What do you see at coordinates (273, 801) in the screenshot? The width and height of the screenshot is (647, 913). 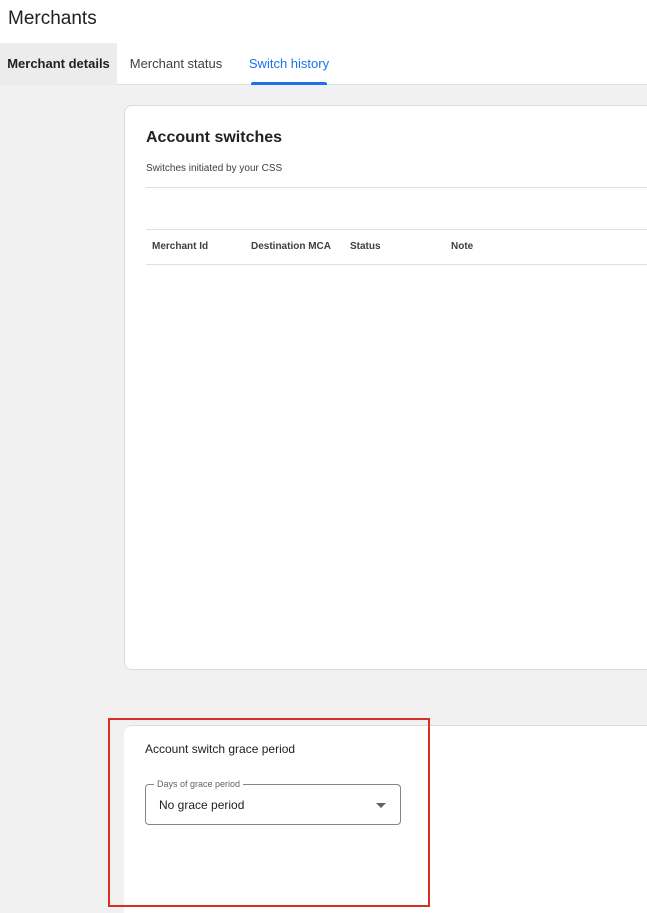 I see `grace-period-select: Days of grace period No grace period` at bounding box center [273, 801].